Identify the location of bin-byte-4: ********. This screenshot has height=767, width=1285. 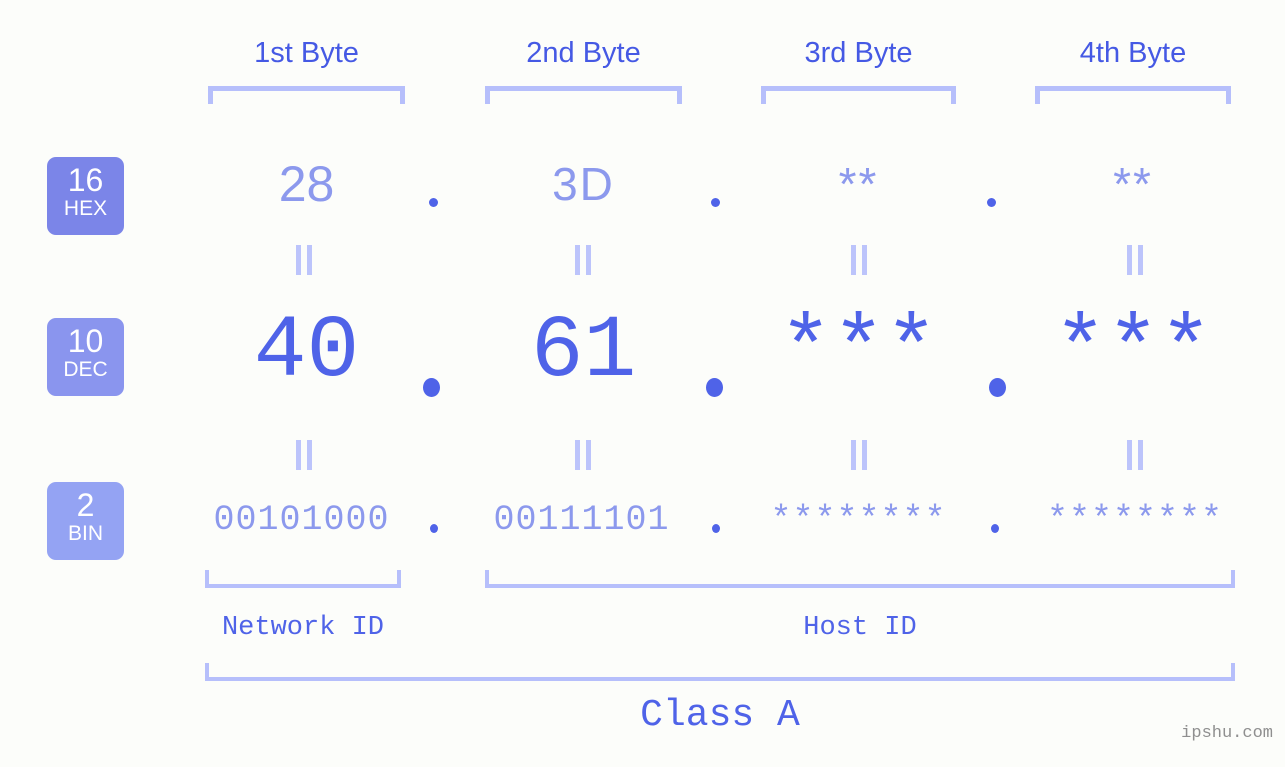
(1135, 520).